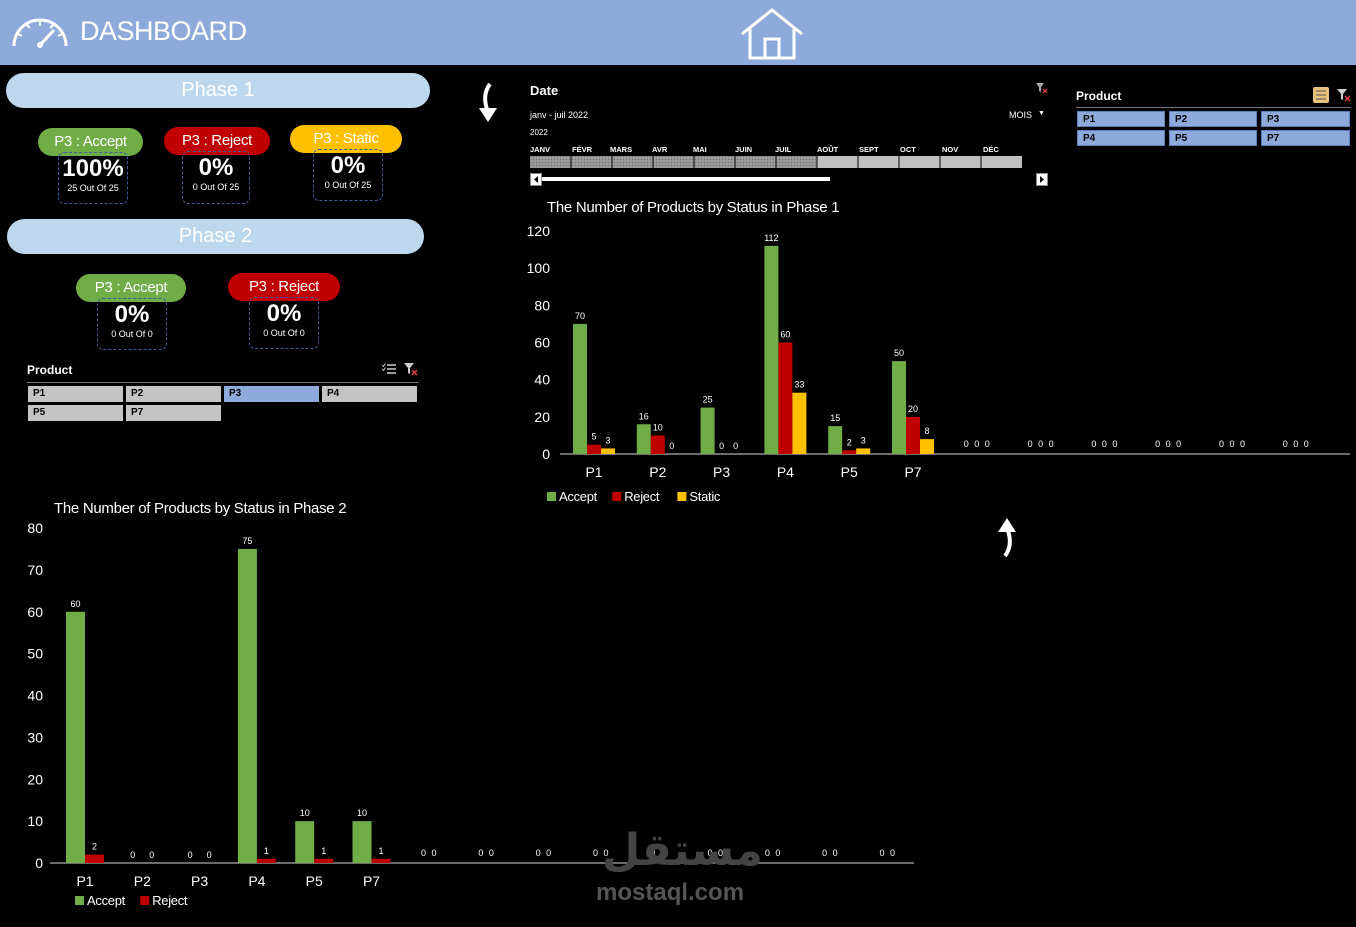  I want to click on timeline-title: Date, so click(544, 90).